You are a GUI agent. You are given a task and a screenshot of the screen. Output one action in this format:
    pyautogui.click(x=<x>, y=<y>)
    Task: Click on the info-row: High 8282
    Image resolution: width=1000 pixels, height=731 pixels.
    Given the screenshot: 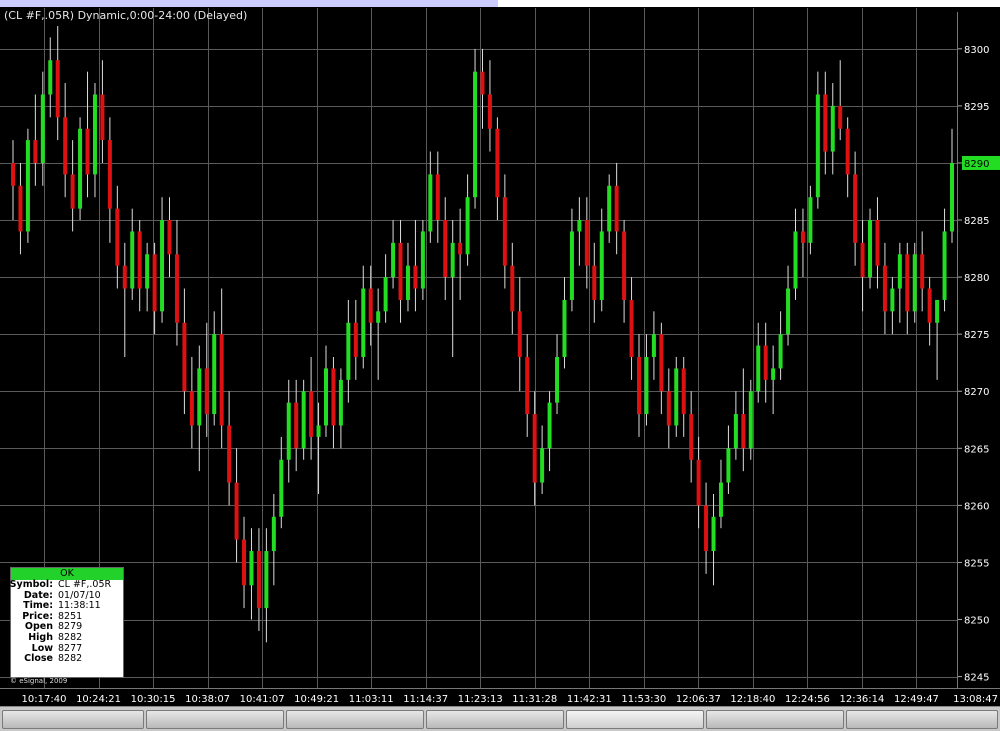 What is the action you would take?
    pyautogui.click(x=67, y=638)
    